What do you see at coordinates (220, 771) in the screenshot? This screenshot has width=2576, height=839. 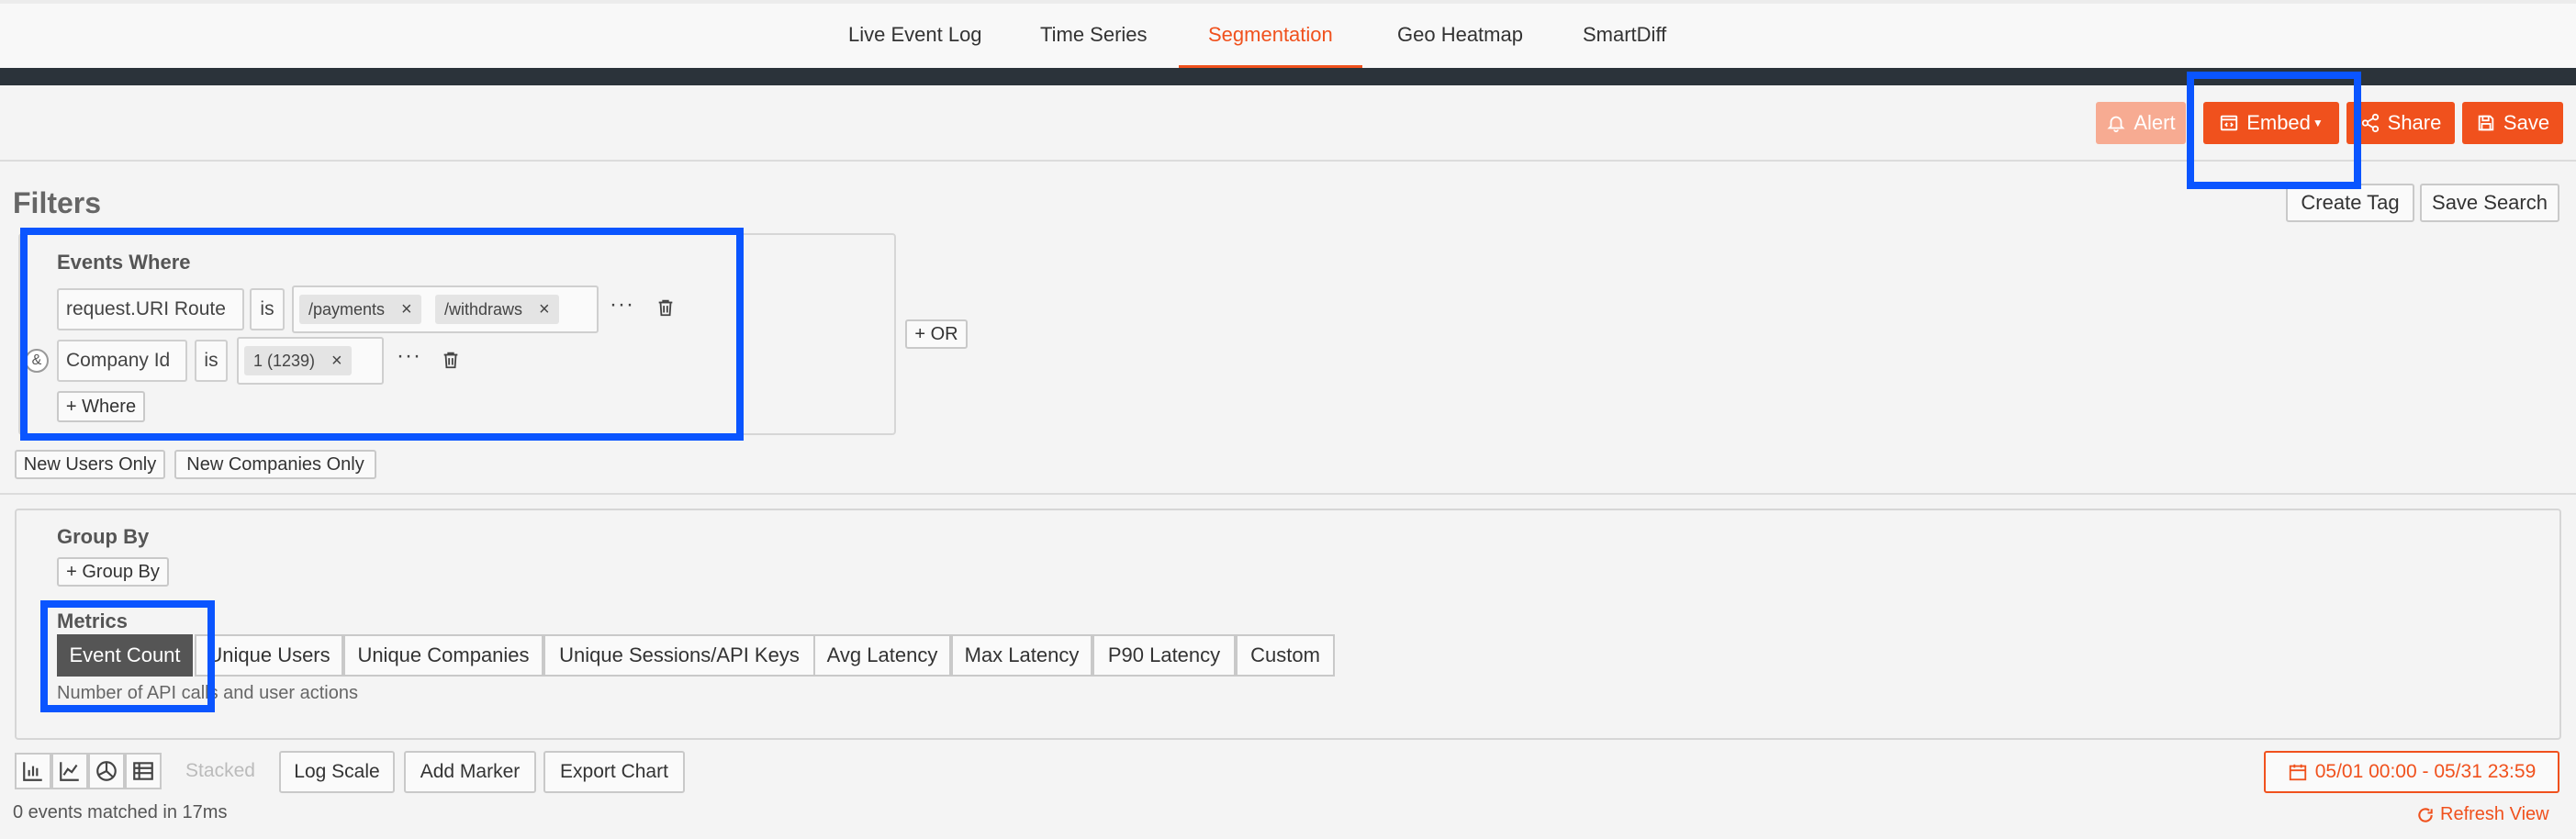 I see `stacked-toggle: Stacked` at bounding box center [220, 771].